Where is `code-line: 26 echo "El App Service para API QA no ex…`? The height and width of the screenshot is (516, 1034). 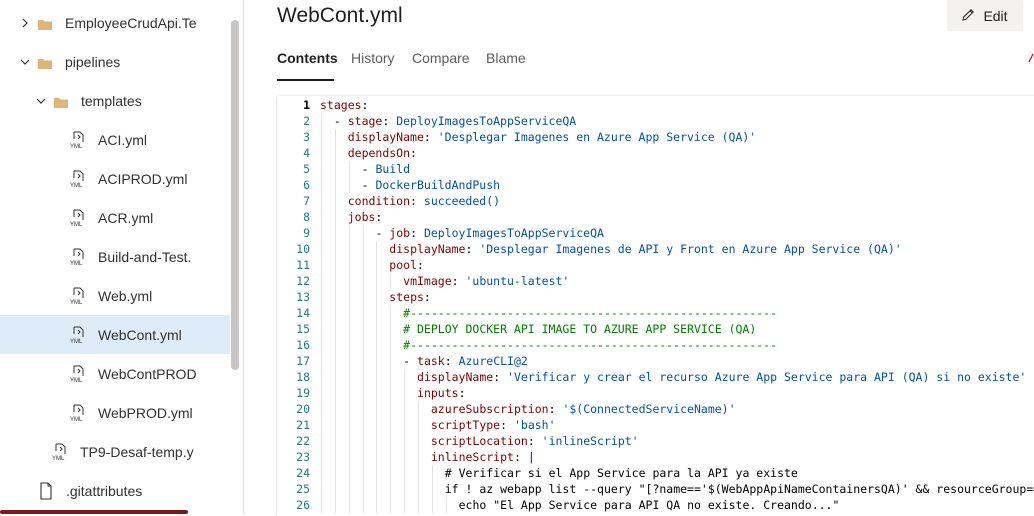
code-line: 26 echo "El App Service para API QA no ex… is located at coordinates (655, 505).